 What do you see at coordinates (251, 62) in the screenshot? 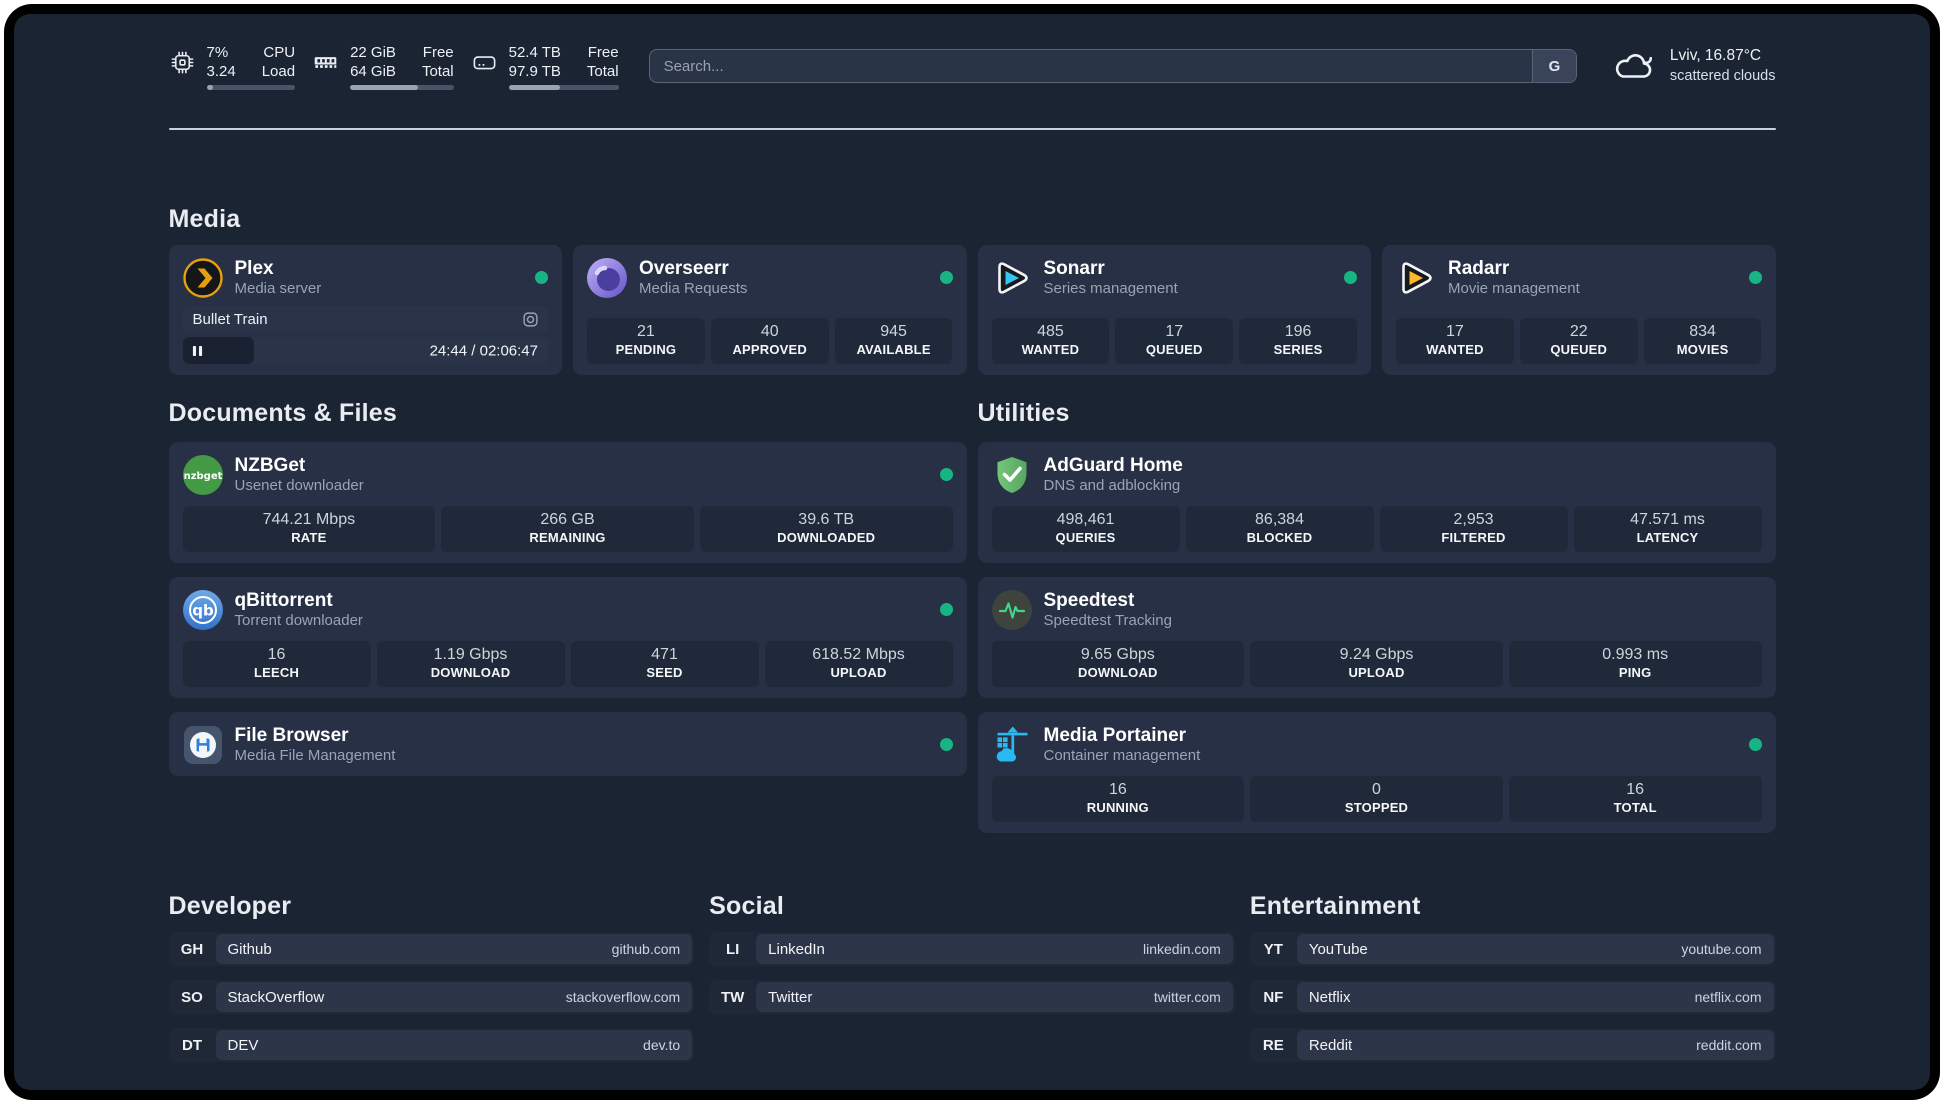
I see `stat-text: 7% 3.24 CPU Load` at bounding box center [251, 62].